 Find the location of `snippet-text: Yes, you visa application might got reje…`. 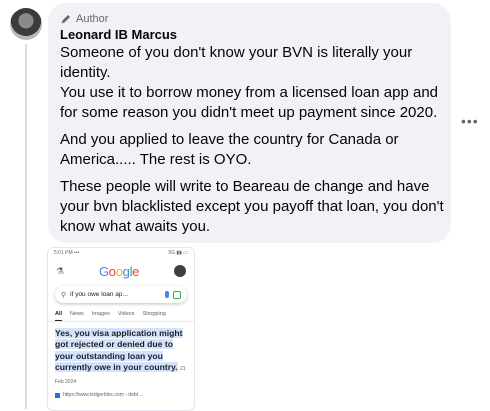

snippet-text: Yes, you visa application might got reje… is located at coordinates (119, 350).